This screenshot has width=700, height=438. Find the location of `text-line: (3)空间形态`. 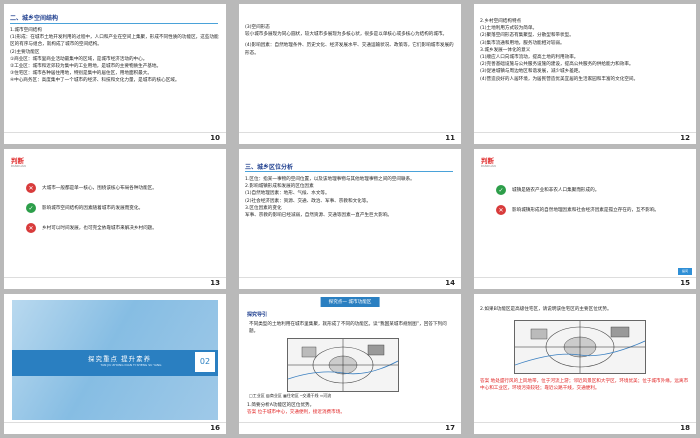

text-line: (3)空间形态 is located at coordinates (257, 27).